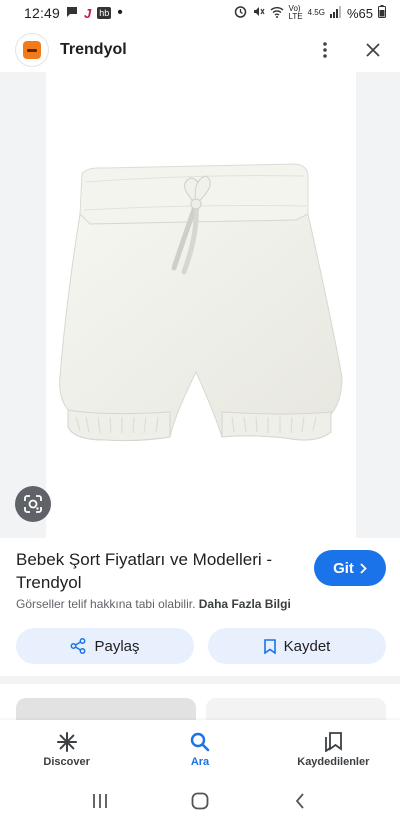 Image resolution: width=400 pixels, height=822 pixels. What do you see at coordinates (66, 762) in the screenshot?
I see `nav-label-discover: Discover` at bounding box center [66, 762].